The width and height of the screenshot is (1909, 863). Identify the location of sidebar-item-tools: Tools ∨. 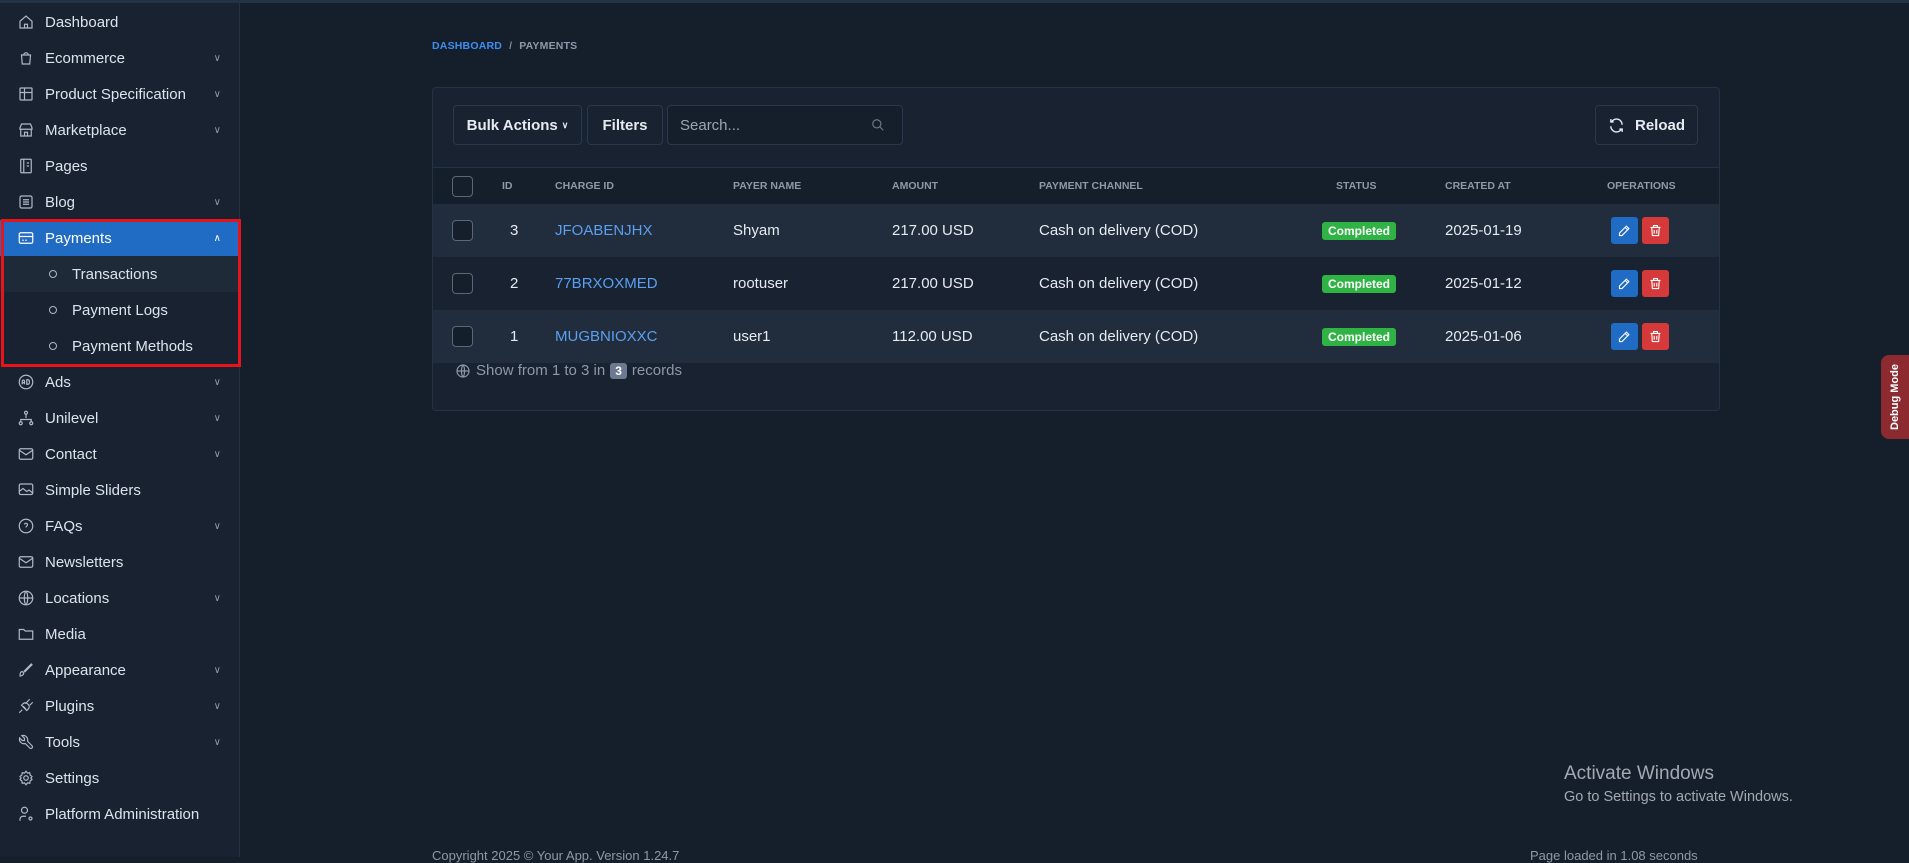
(119, 742).